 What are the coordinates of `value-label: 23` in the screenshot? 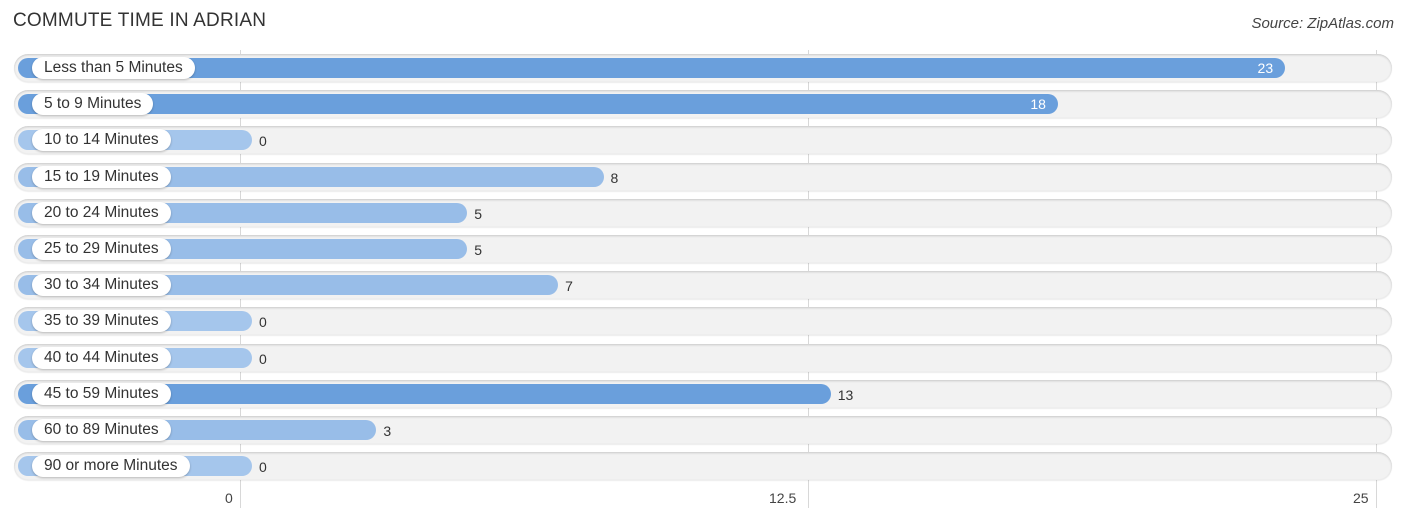 It's located at (1265, 68).